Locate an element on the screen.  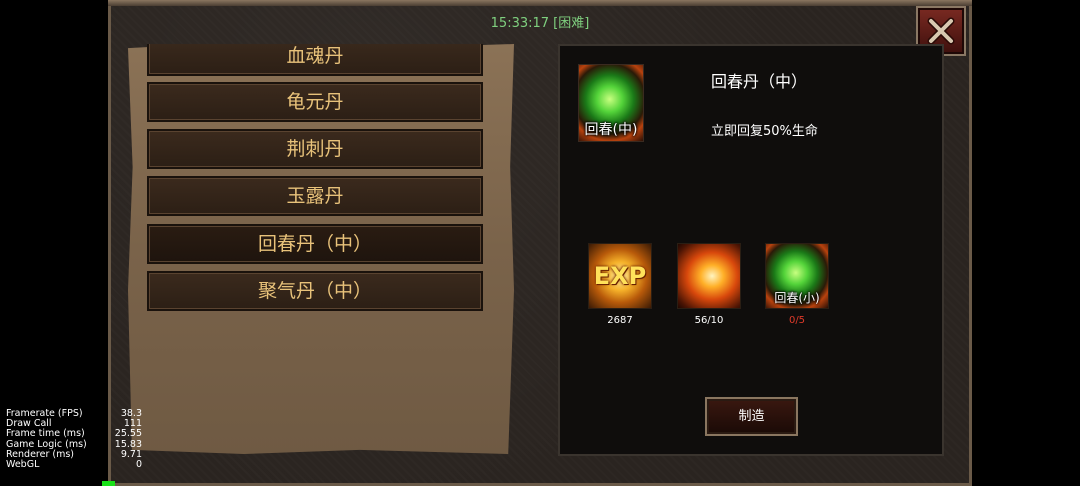
list-item-selected: 回春丹（中） is located at coordinates (315, 244).